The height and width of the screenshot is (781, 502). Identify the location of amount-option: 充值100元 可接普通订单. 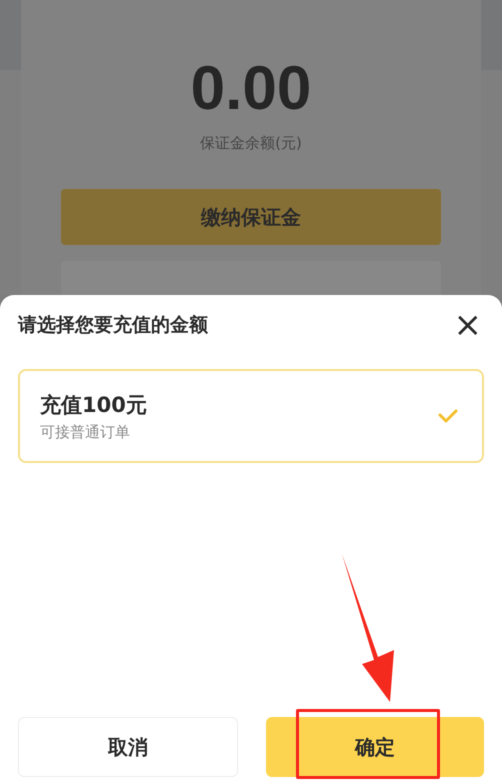
(251, 416).